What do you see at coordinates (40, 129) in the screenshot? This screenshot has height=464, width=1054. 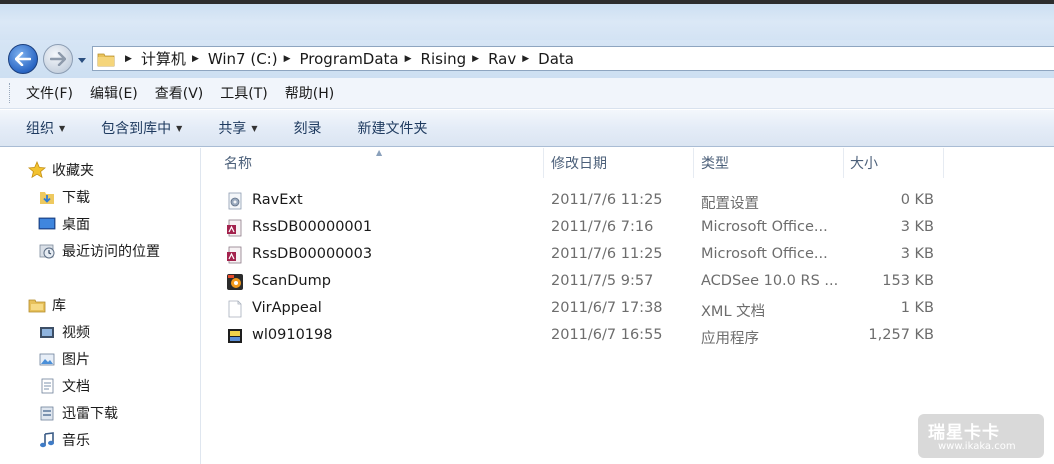 I see `organize-label: 组织` at bounding box center [40, 129].